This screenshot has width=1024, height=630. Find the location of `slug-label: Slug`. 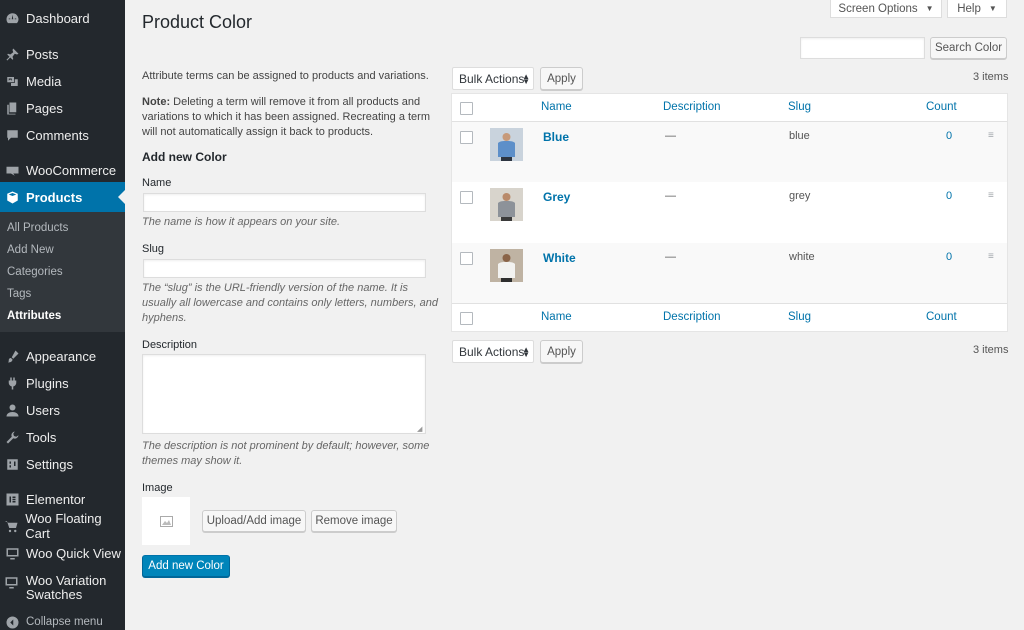

slug-label: Slug is located at coordinates (153, 249).